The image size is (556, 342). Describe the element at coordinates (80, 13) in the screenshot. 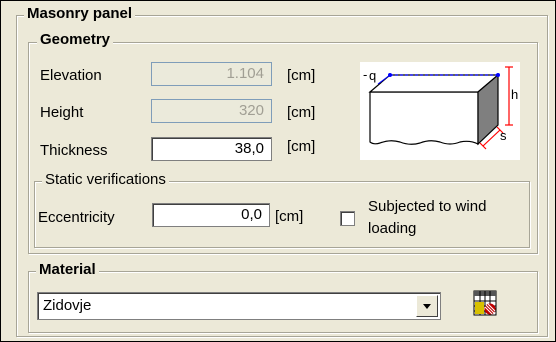

I see `masonry-panel-title: Masonry panel` at that location.